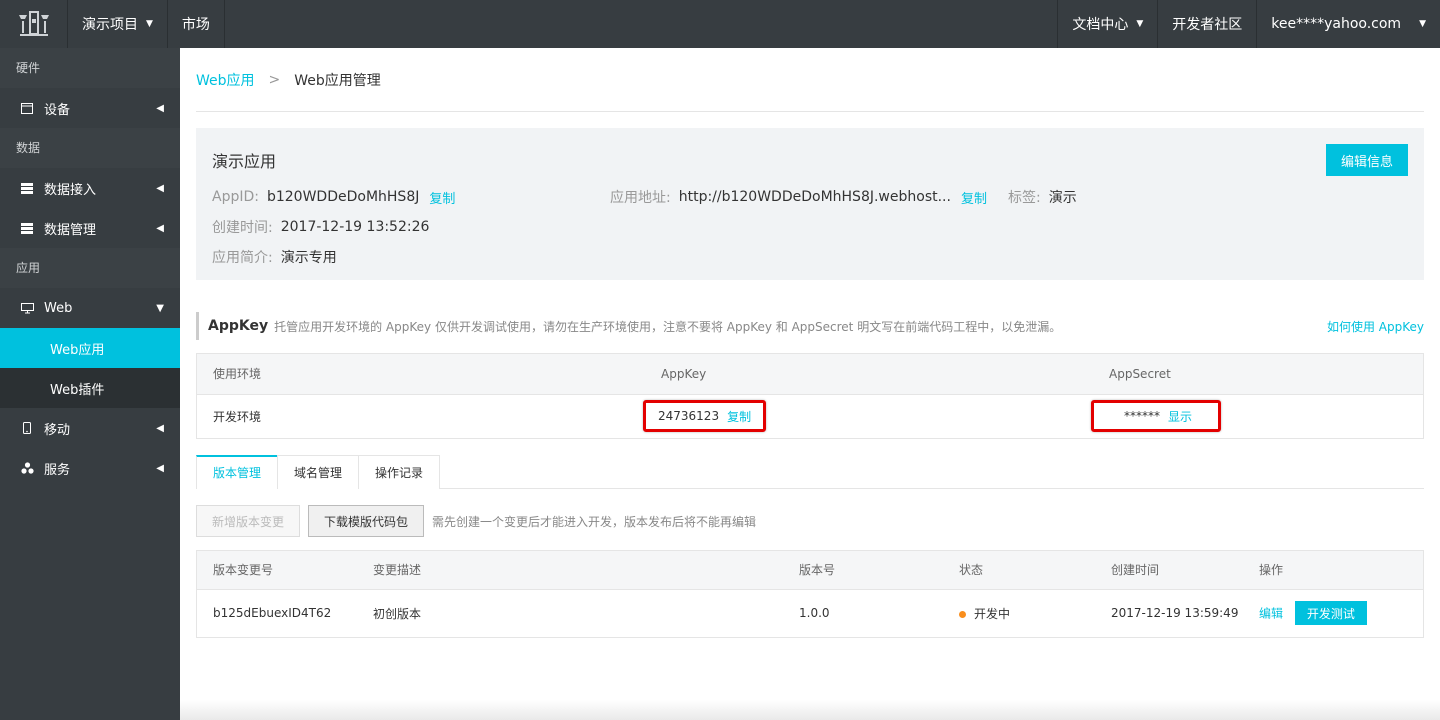 The height and width of the screenshot is (720, 1440). What do you see at coordinates (90, 68) in the screenshot?
I see `sidebar-group-hardware: 硬件` at bounding box center [90, 68].